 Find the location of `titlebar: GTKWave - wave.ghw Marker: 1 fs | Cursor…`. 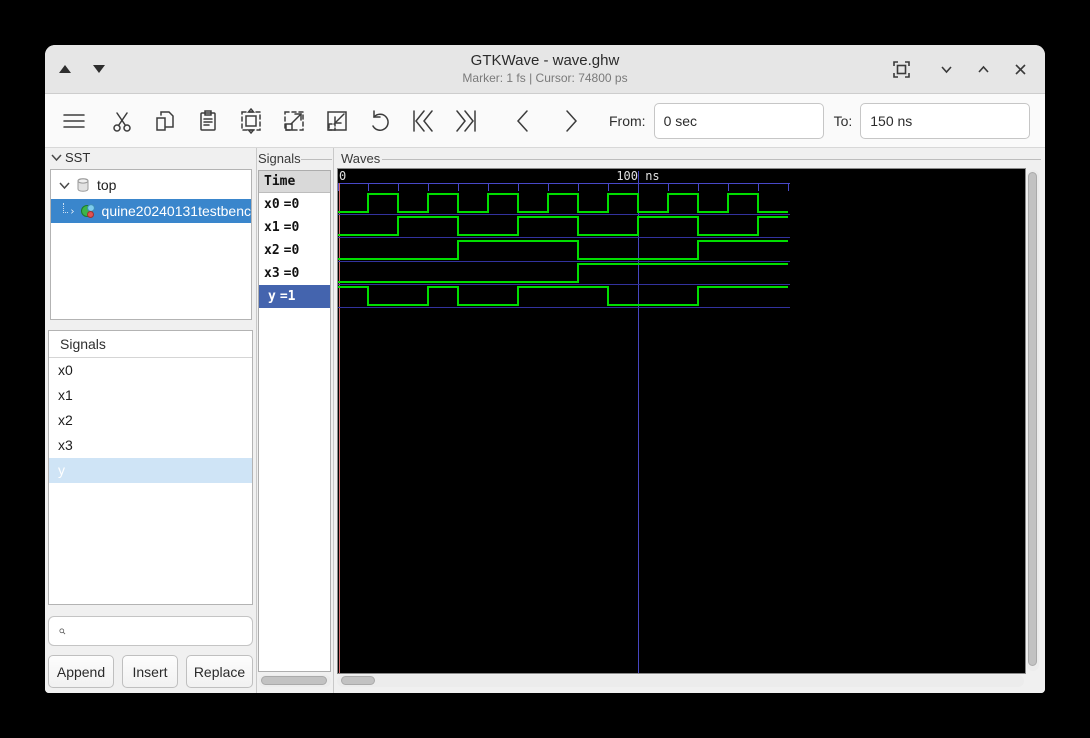

titlebar: GTKWave - wave.ghw Marker: 1 fs | Cursor… is located at coordinates (545, 69).